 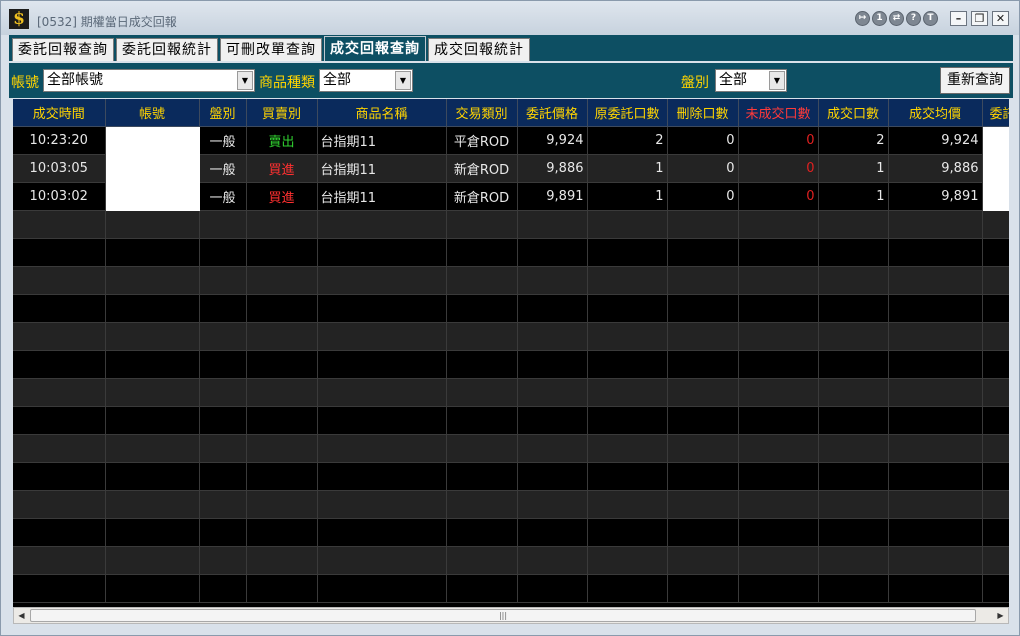 I want to click on maximize-button: ❐, so click(x=979, y=18).